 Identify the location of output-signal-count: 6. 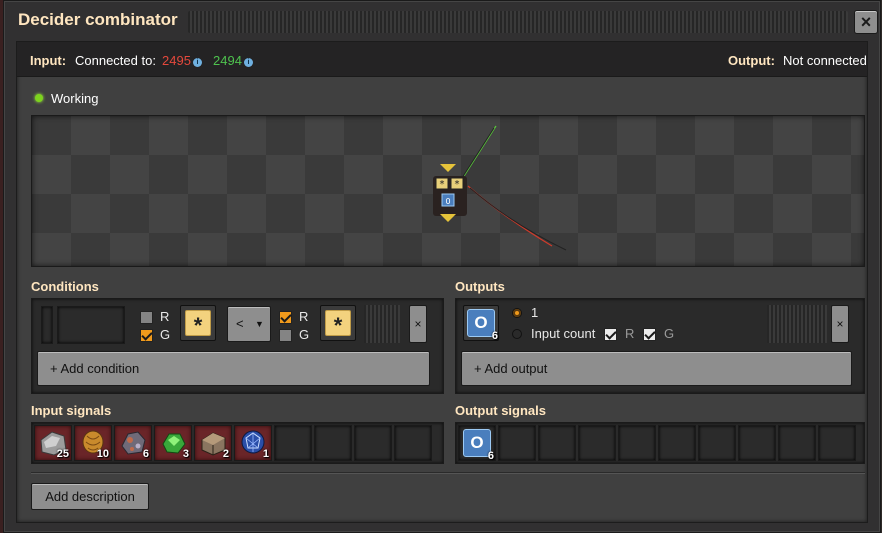
(494, 336).